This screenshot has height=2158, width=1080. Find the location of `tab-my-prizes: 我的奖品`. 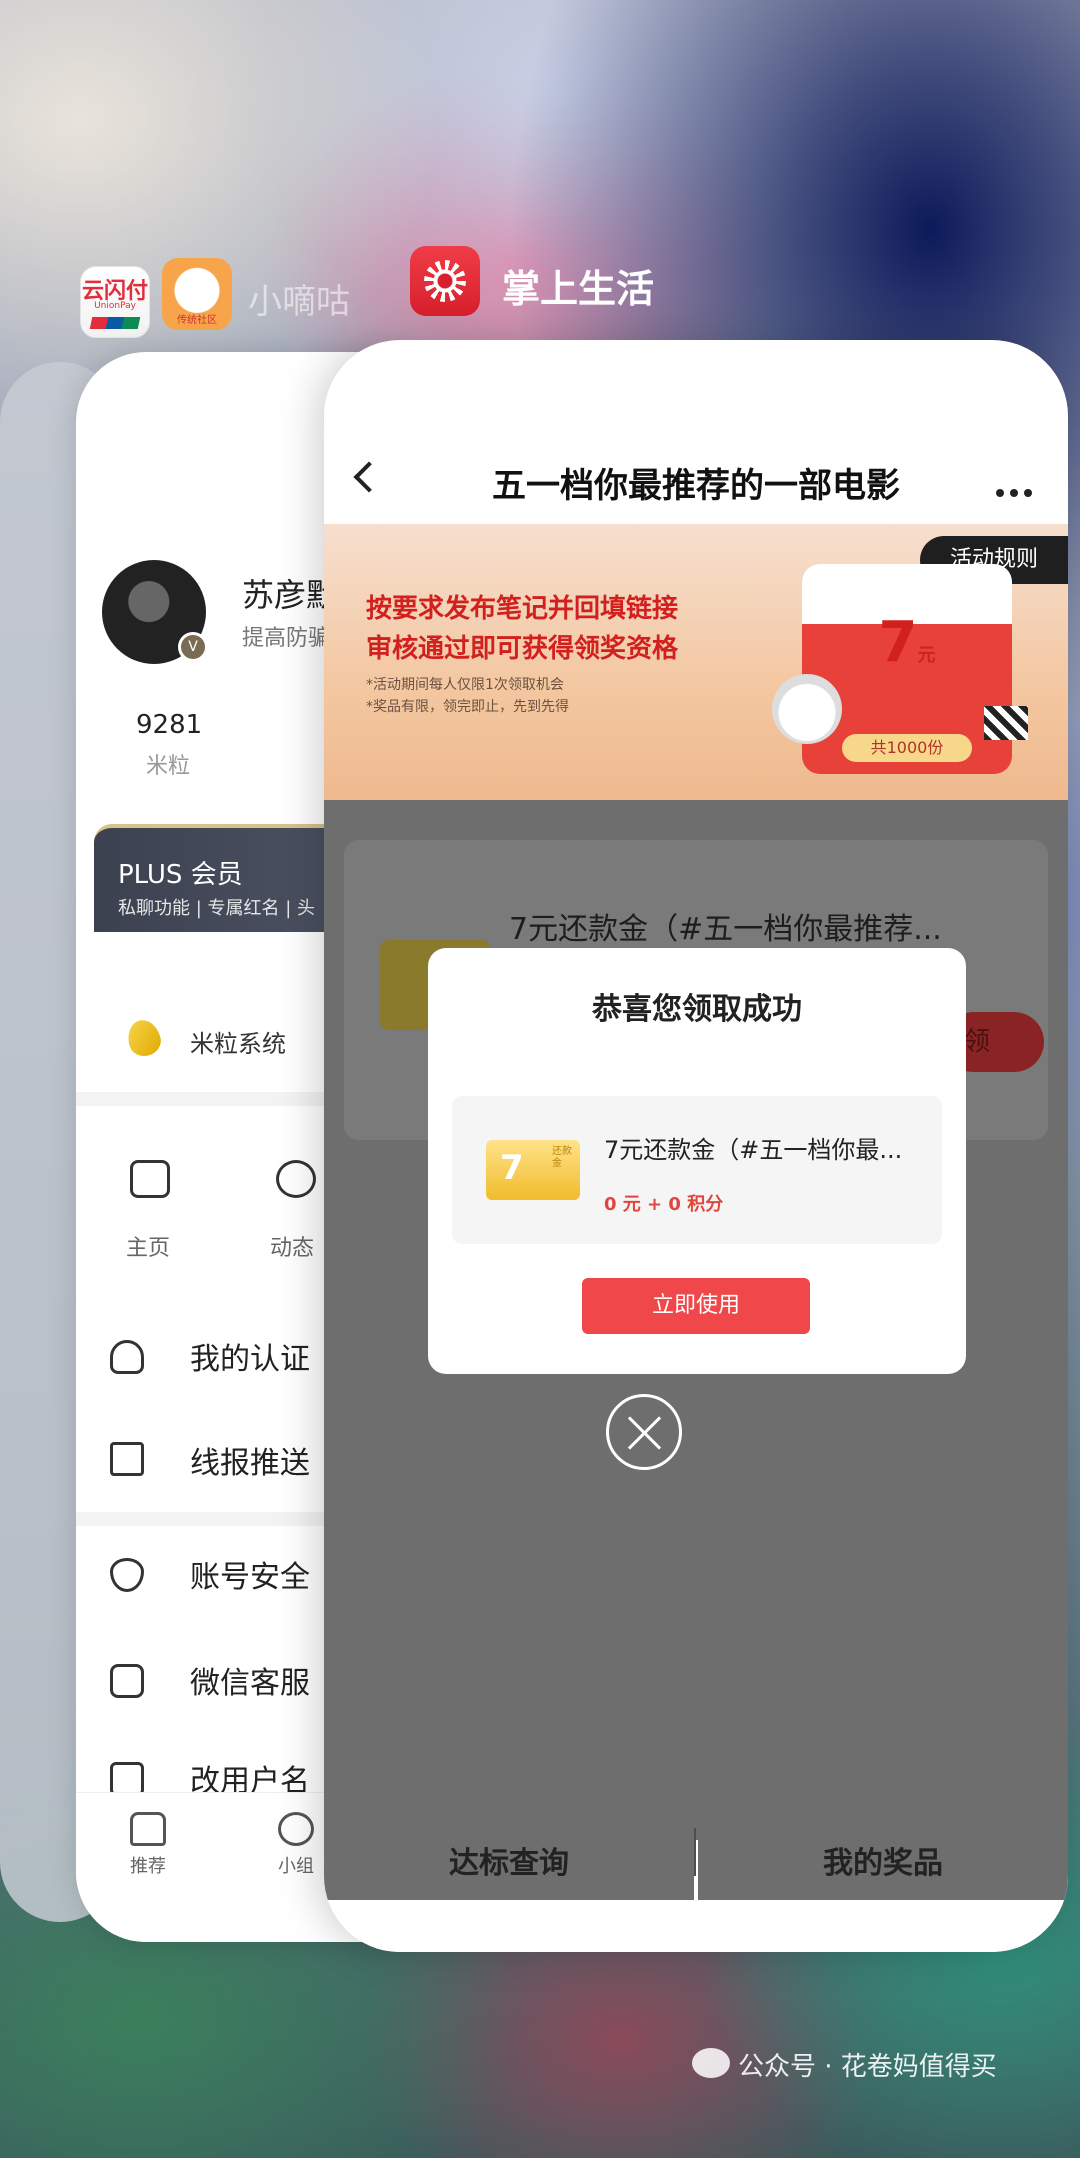

tab-my-prizes: 我的奖品 is located at coordinates (883, 1864).